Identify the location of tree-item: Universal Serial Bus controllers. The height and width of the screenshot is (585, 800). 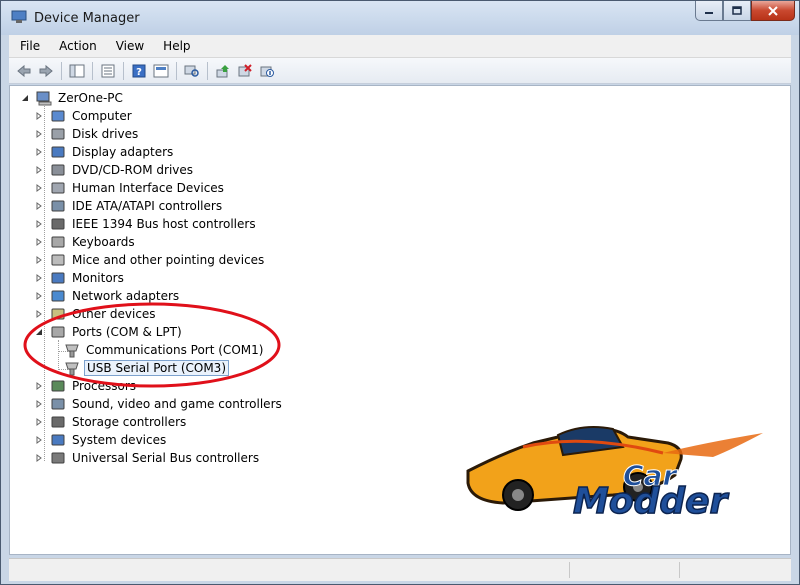
(147, 458).